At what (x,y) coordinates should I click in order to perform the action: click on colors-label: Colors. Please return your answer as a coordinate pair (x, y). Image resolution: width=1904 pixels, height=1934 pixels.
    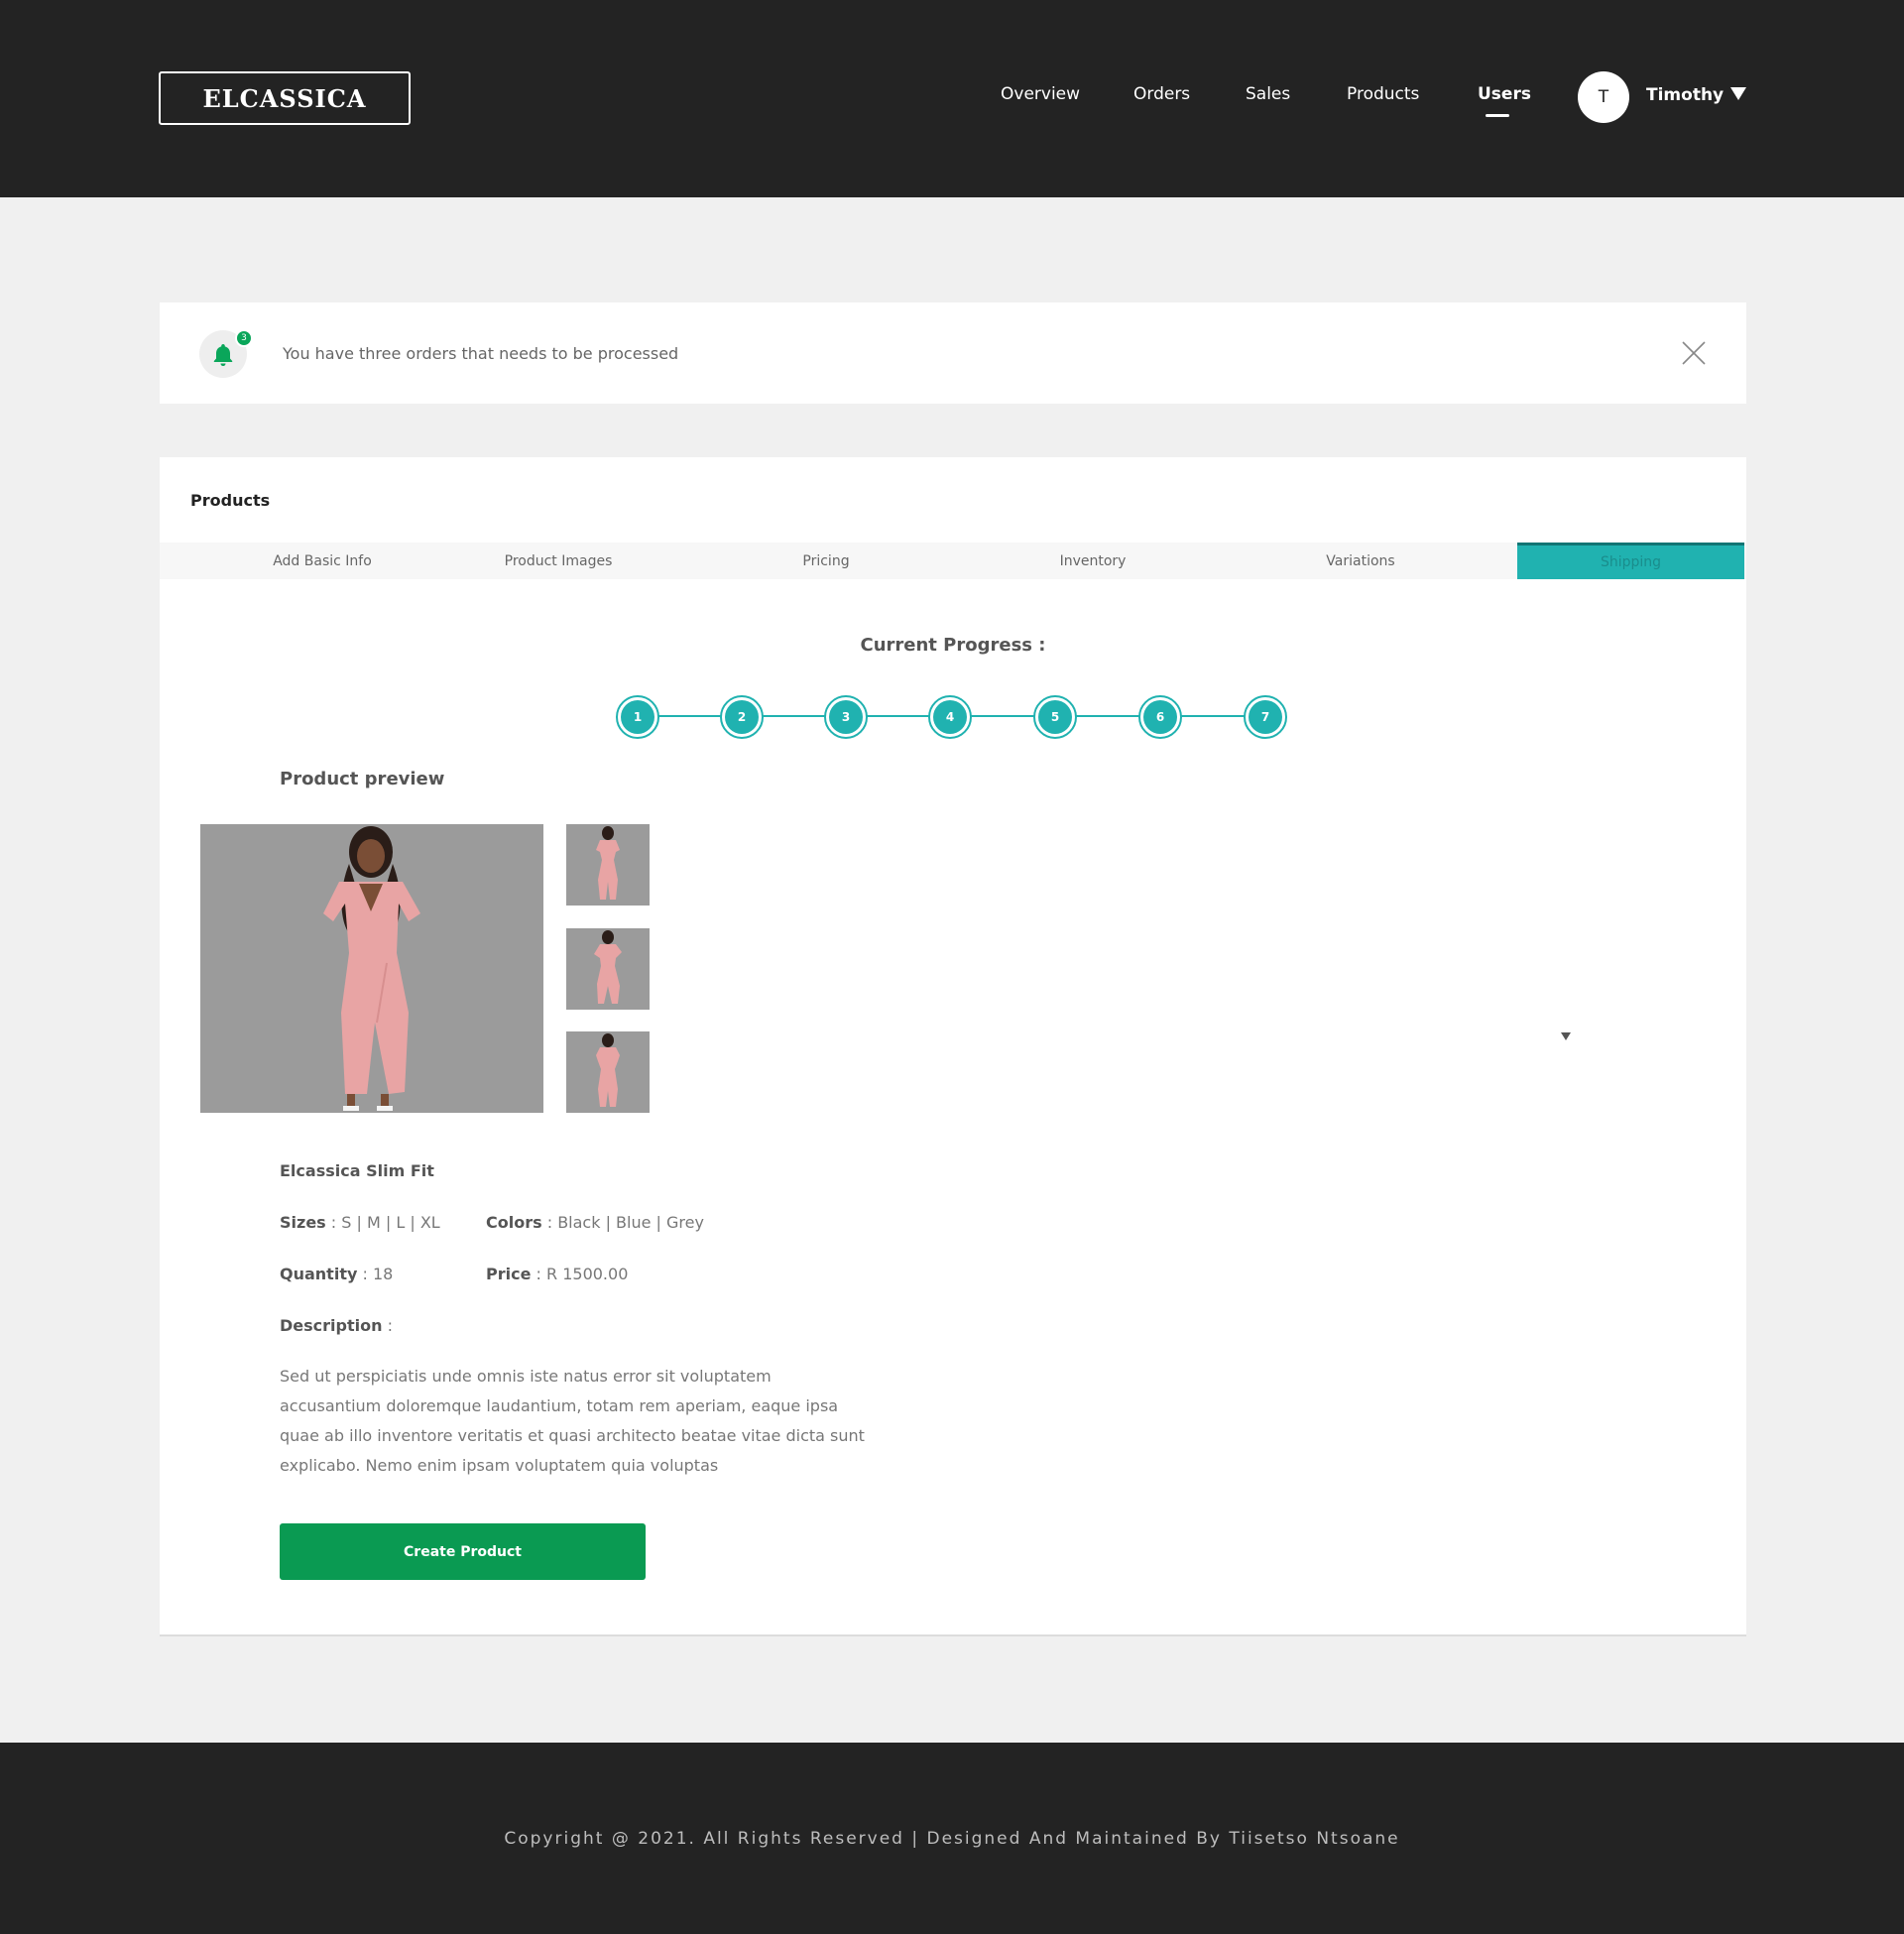
    Looking at the image, I should click on (514, 1222).